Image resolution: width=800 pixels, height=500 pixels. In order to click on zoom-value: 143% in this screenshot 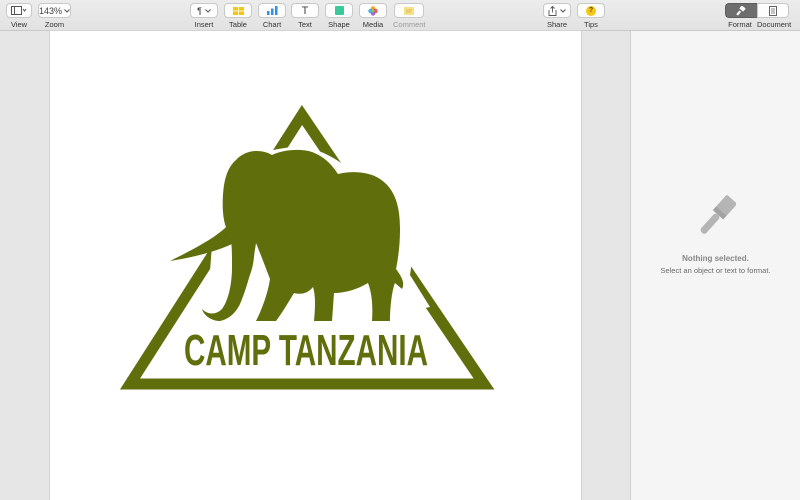, I will do `click(51, 10)`.